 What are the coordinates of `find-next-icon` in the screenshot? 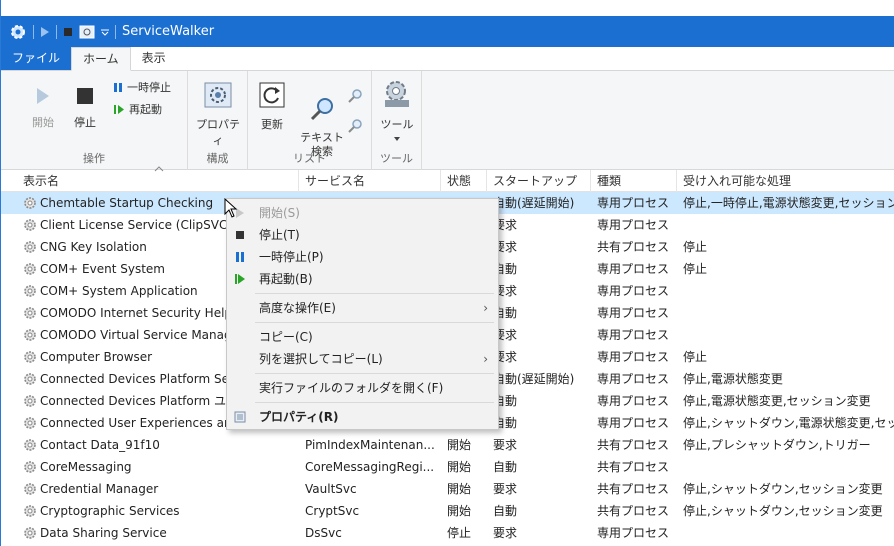 It's located at (355, 96).